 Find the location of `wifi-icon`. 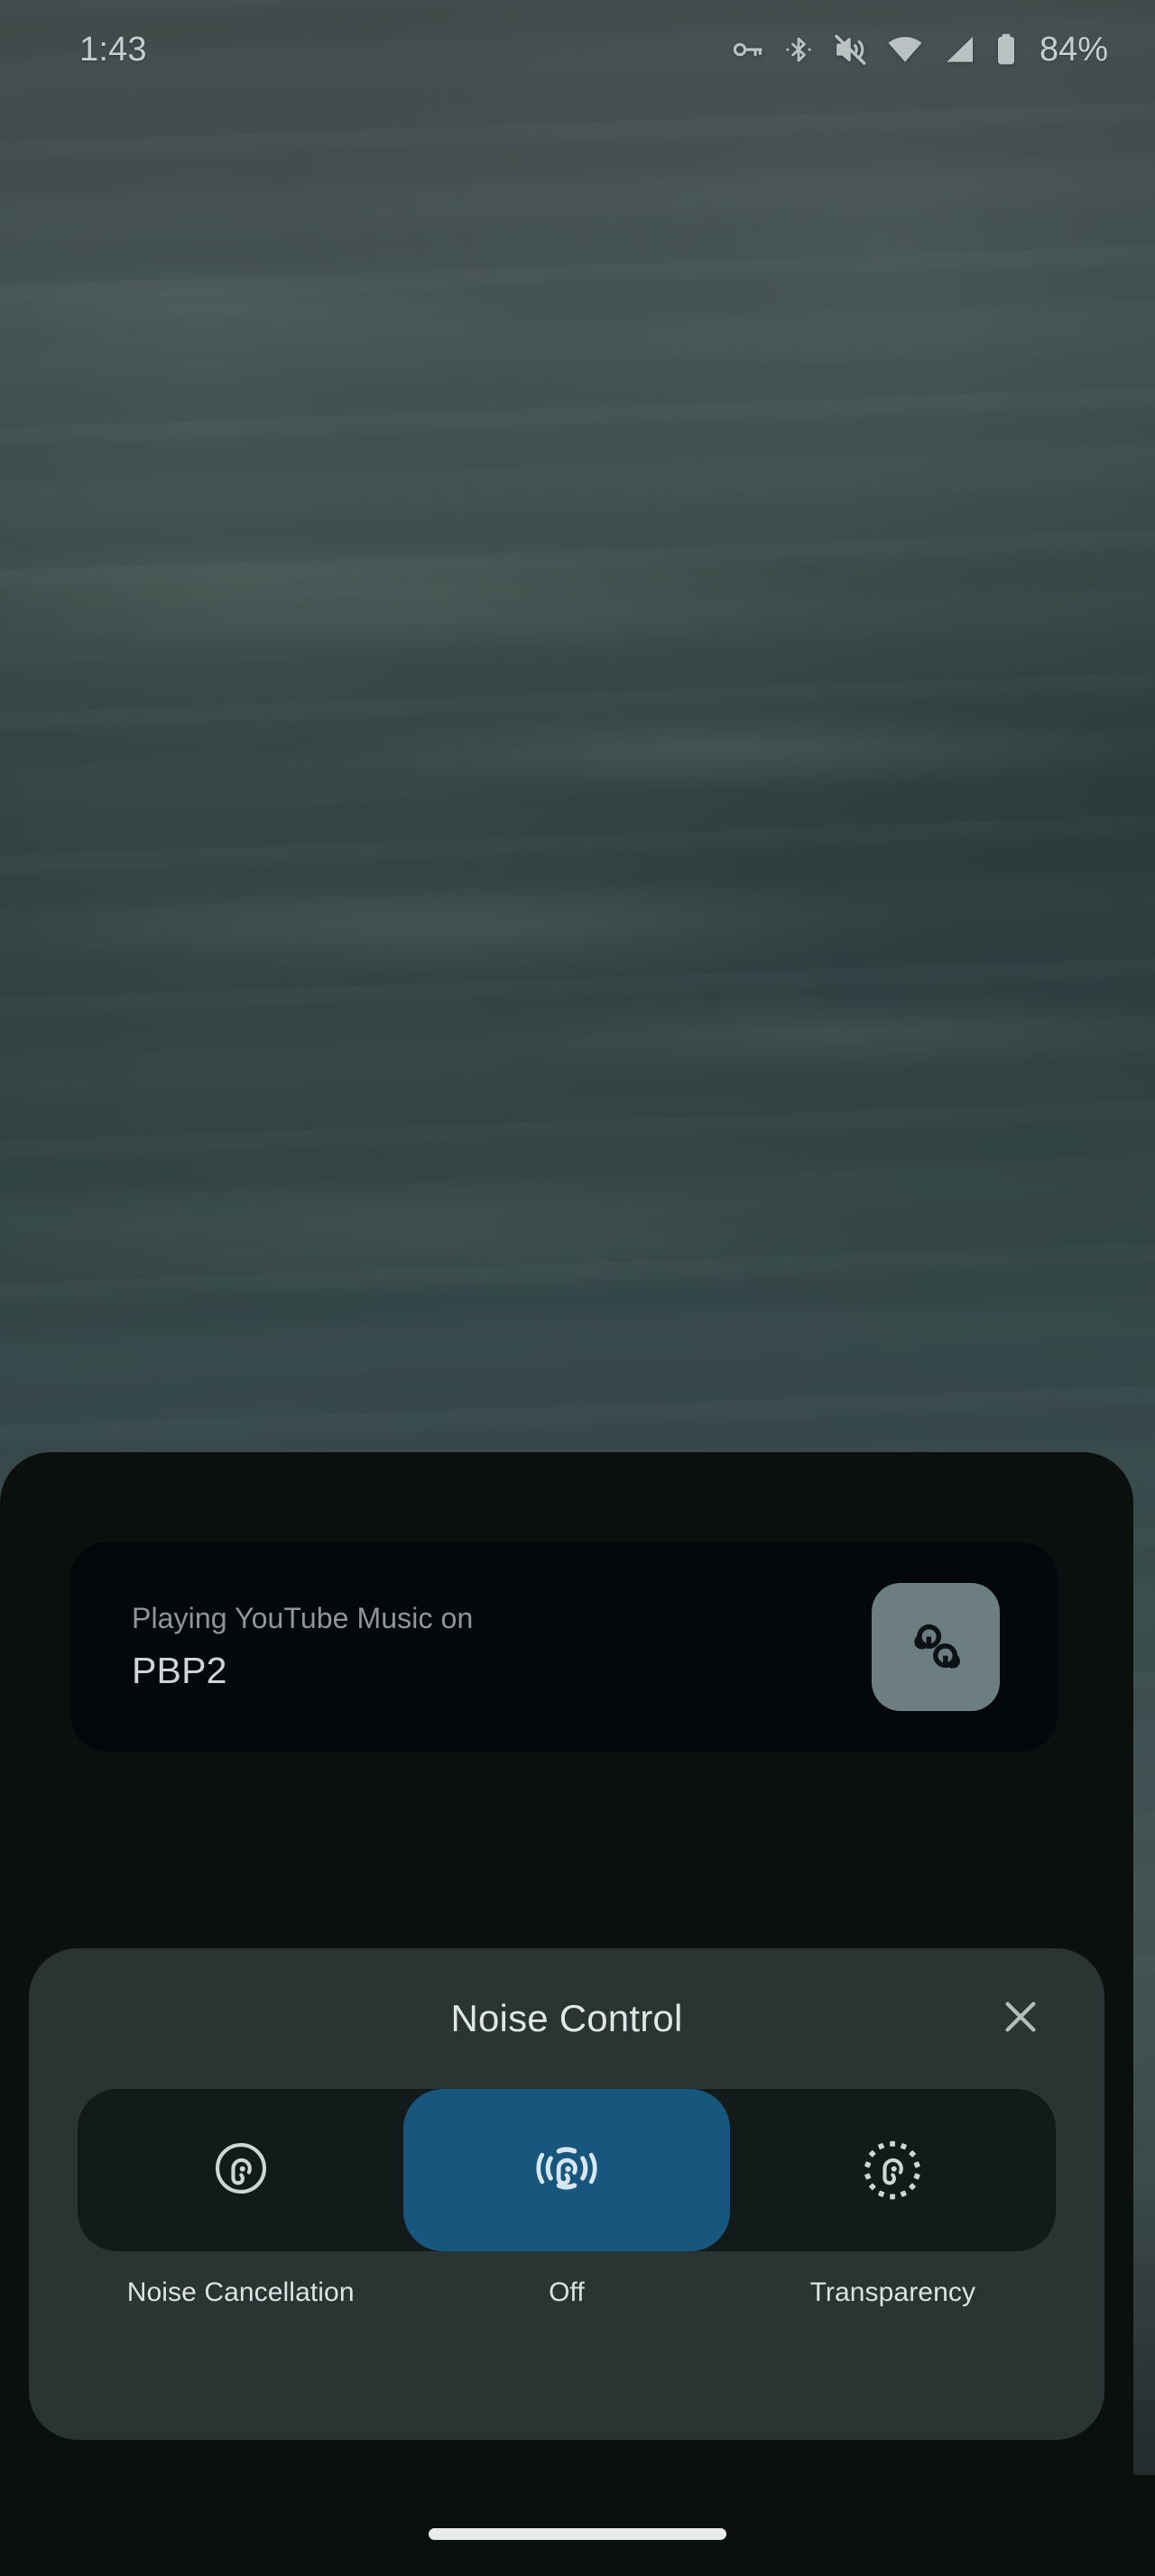

wifi-icon is located at coordinates (905, 50).